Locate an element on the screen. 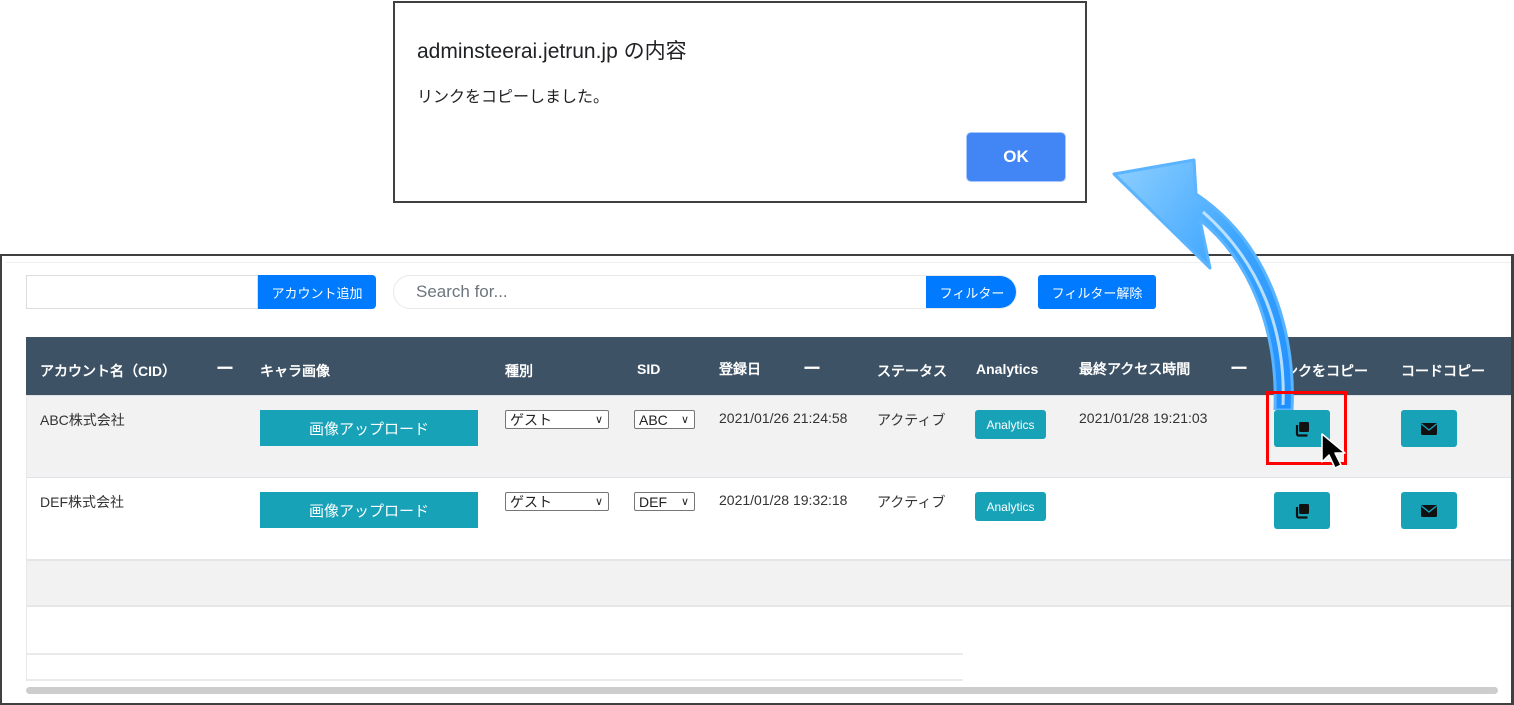  header-registered: 登録日 is located at coordinates (740, 369).